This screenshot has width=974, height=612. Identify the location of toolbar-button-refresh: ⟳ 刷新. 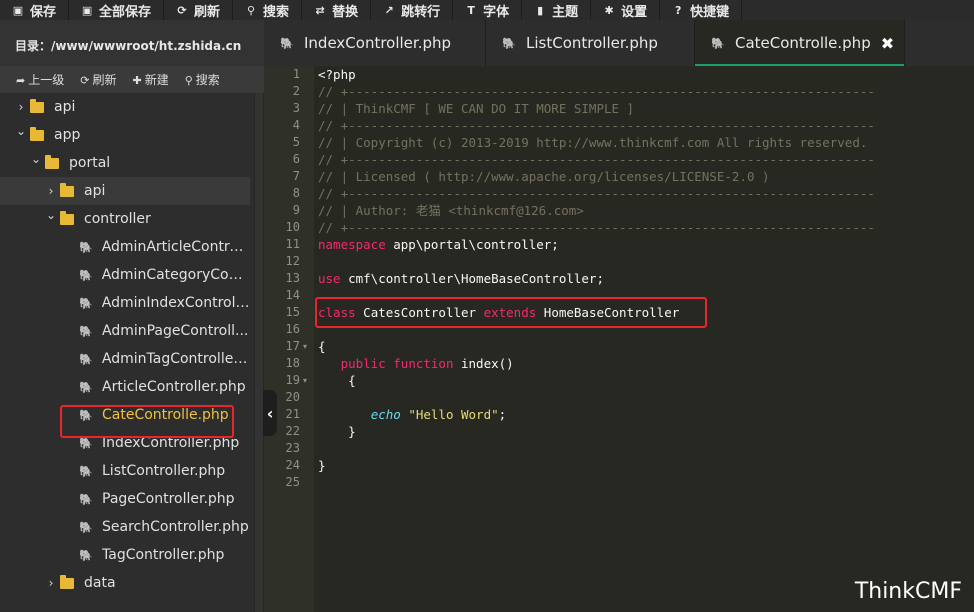
(199, 10).